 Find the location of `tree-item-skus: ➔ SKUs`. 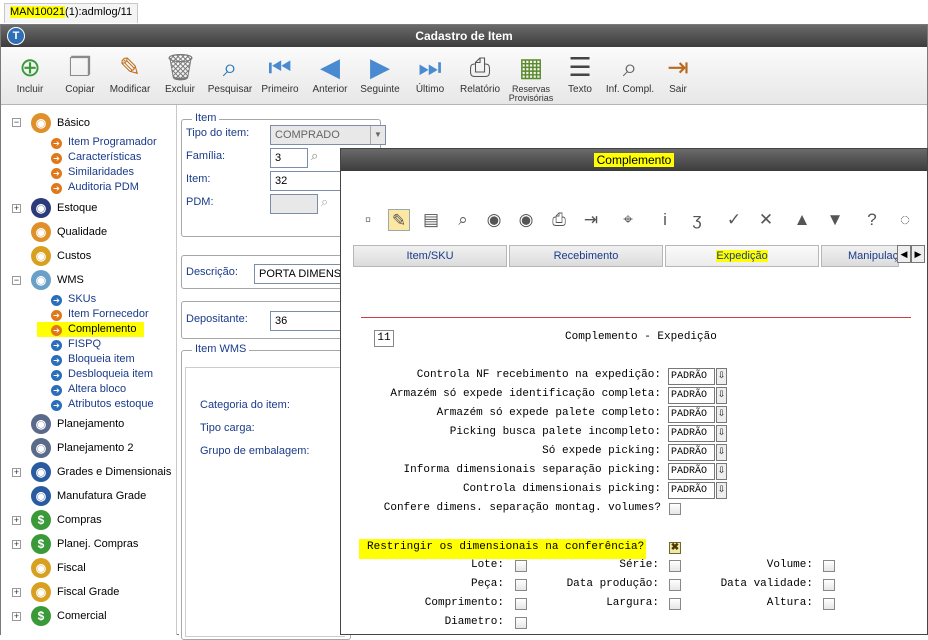

tree-item-skus: ➔ SKUs is located at coordinates (73, 299).